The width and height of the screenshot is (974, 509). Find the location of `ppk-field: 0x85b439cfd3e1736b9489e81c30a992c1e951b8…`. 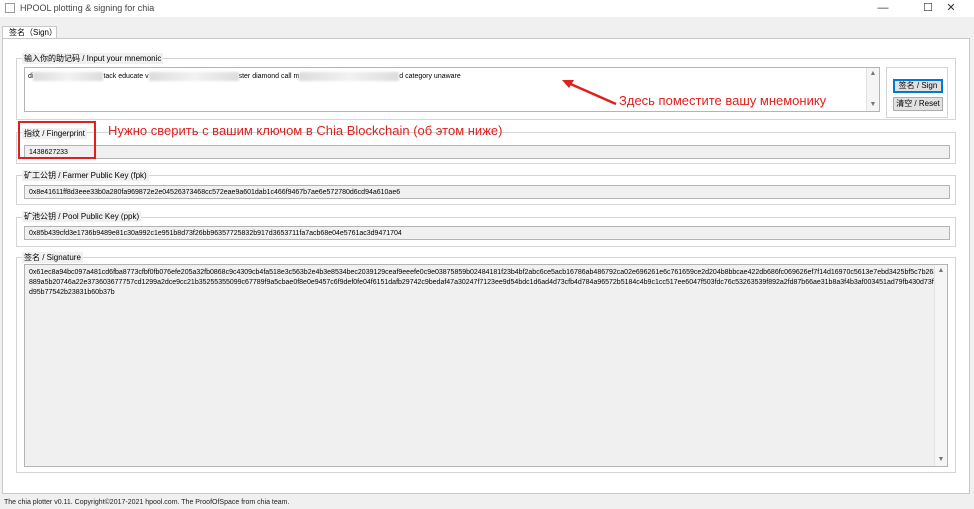

ppk-field: 0x85b439cfd3e1736b9489e81c30a992c1e951b8… is located at coordinates (487, 233).